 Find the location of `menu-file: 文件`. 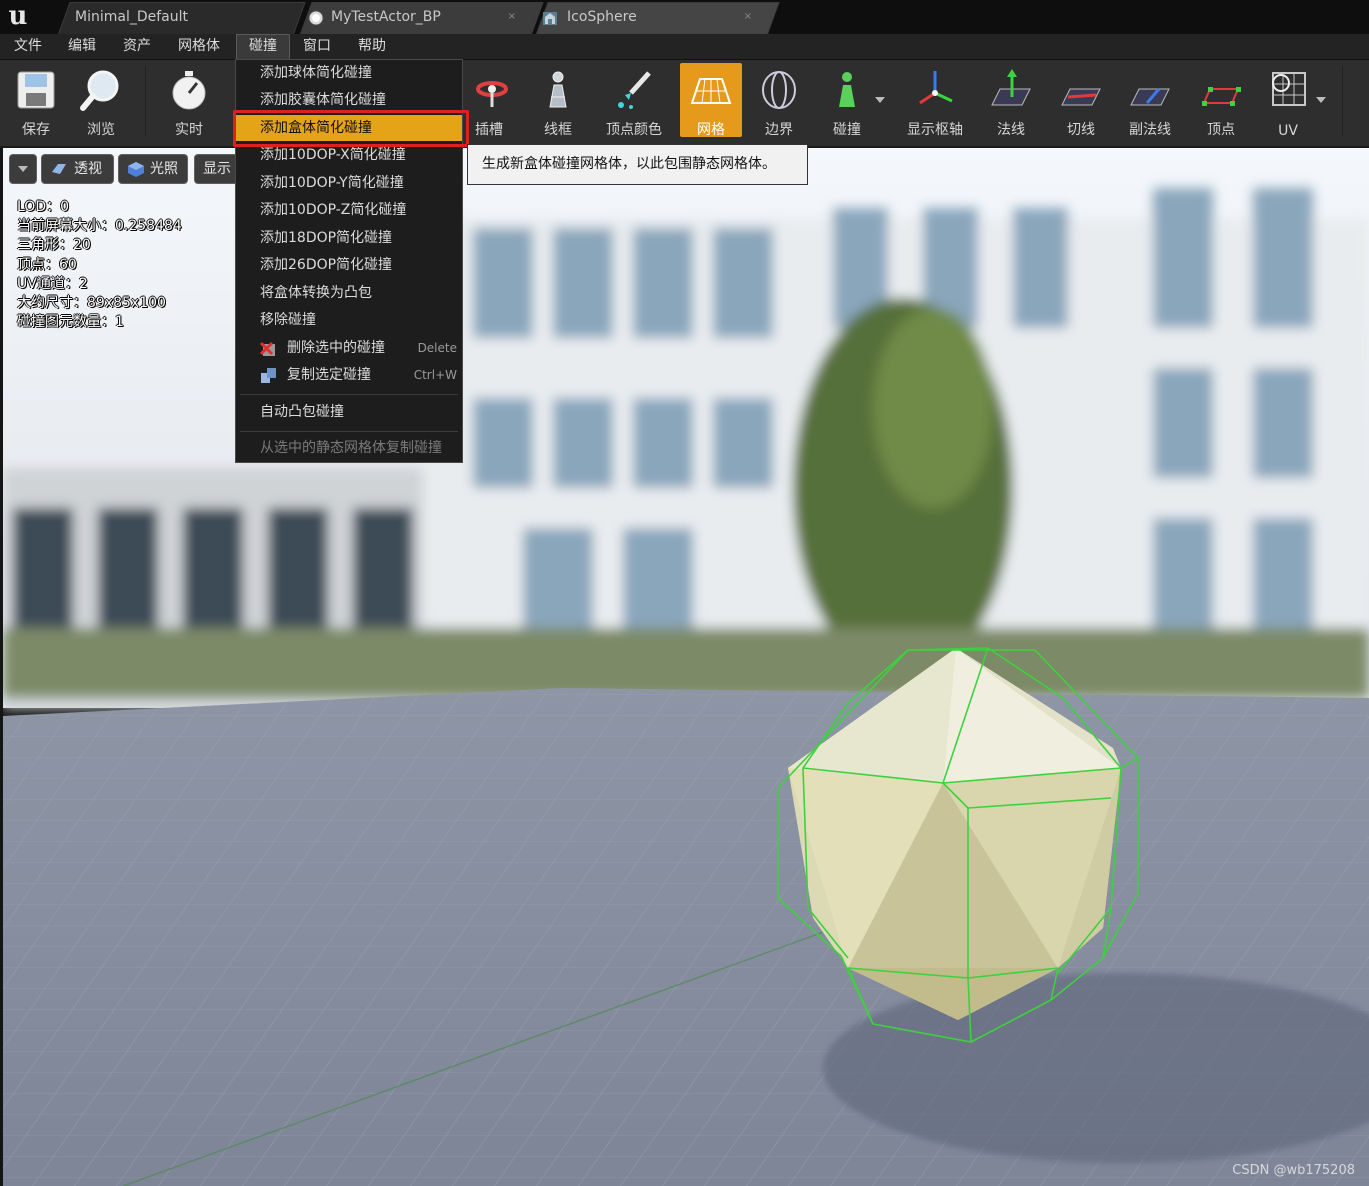

menu-file: 文件 is located at coordinates (28, 46).